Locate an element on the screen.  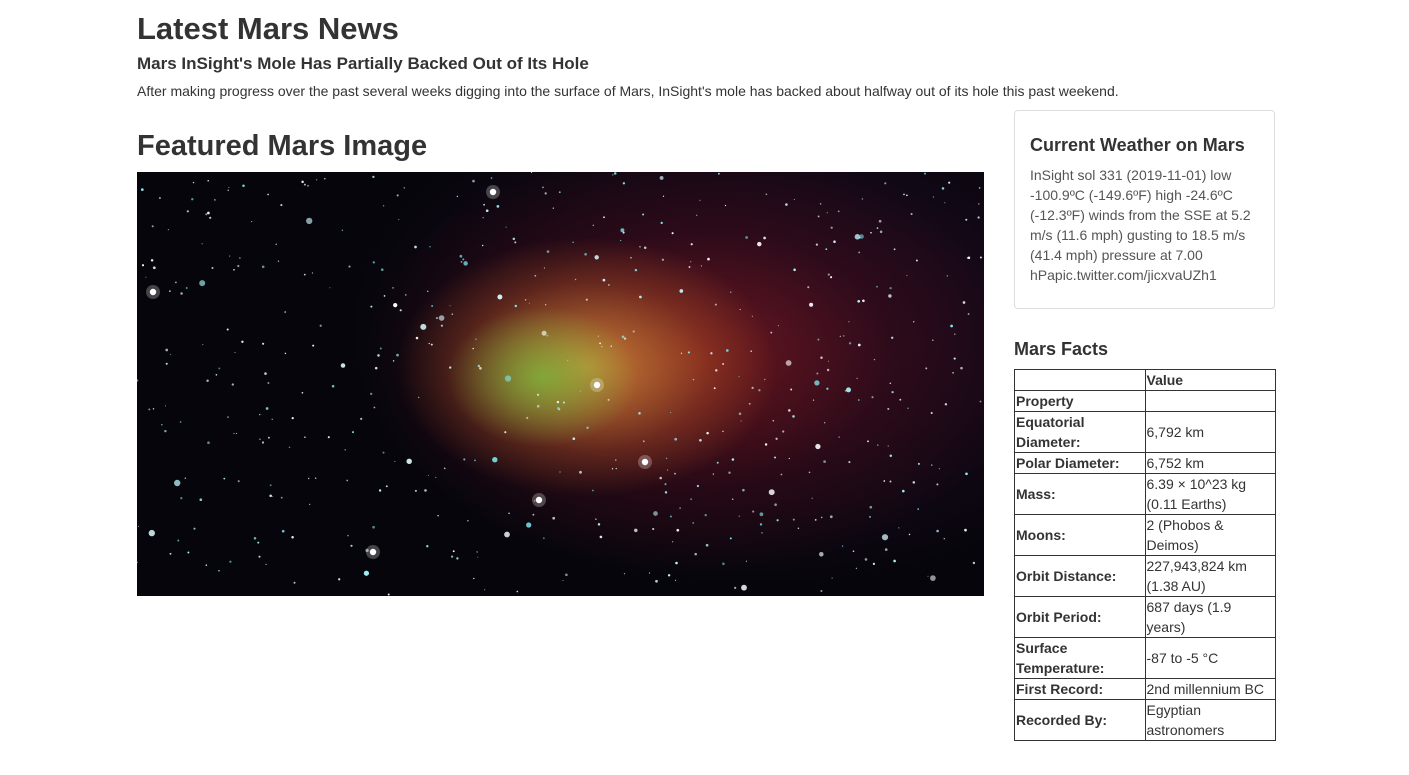
weather-title: Current Weather on Mars is located at coordinates (1137, 145).